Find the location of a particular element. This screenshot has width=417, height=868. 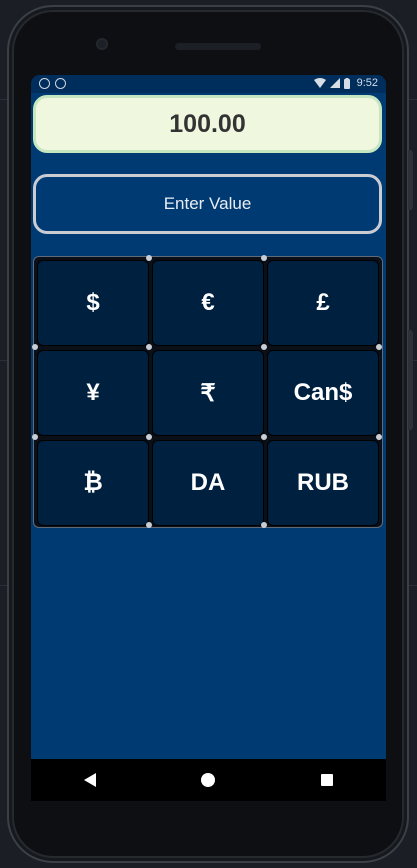

nav-back-button is located at coordinates (90, 780).